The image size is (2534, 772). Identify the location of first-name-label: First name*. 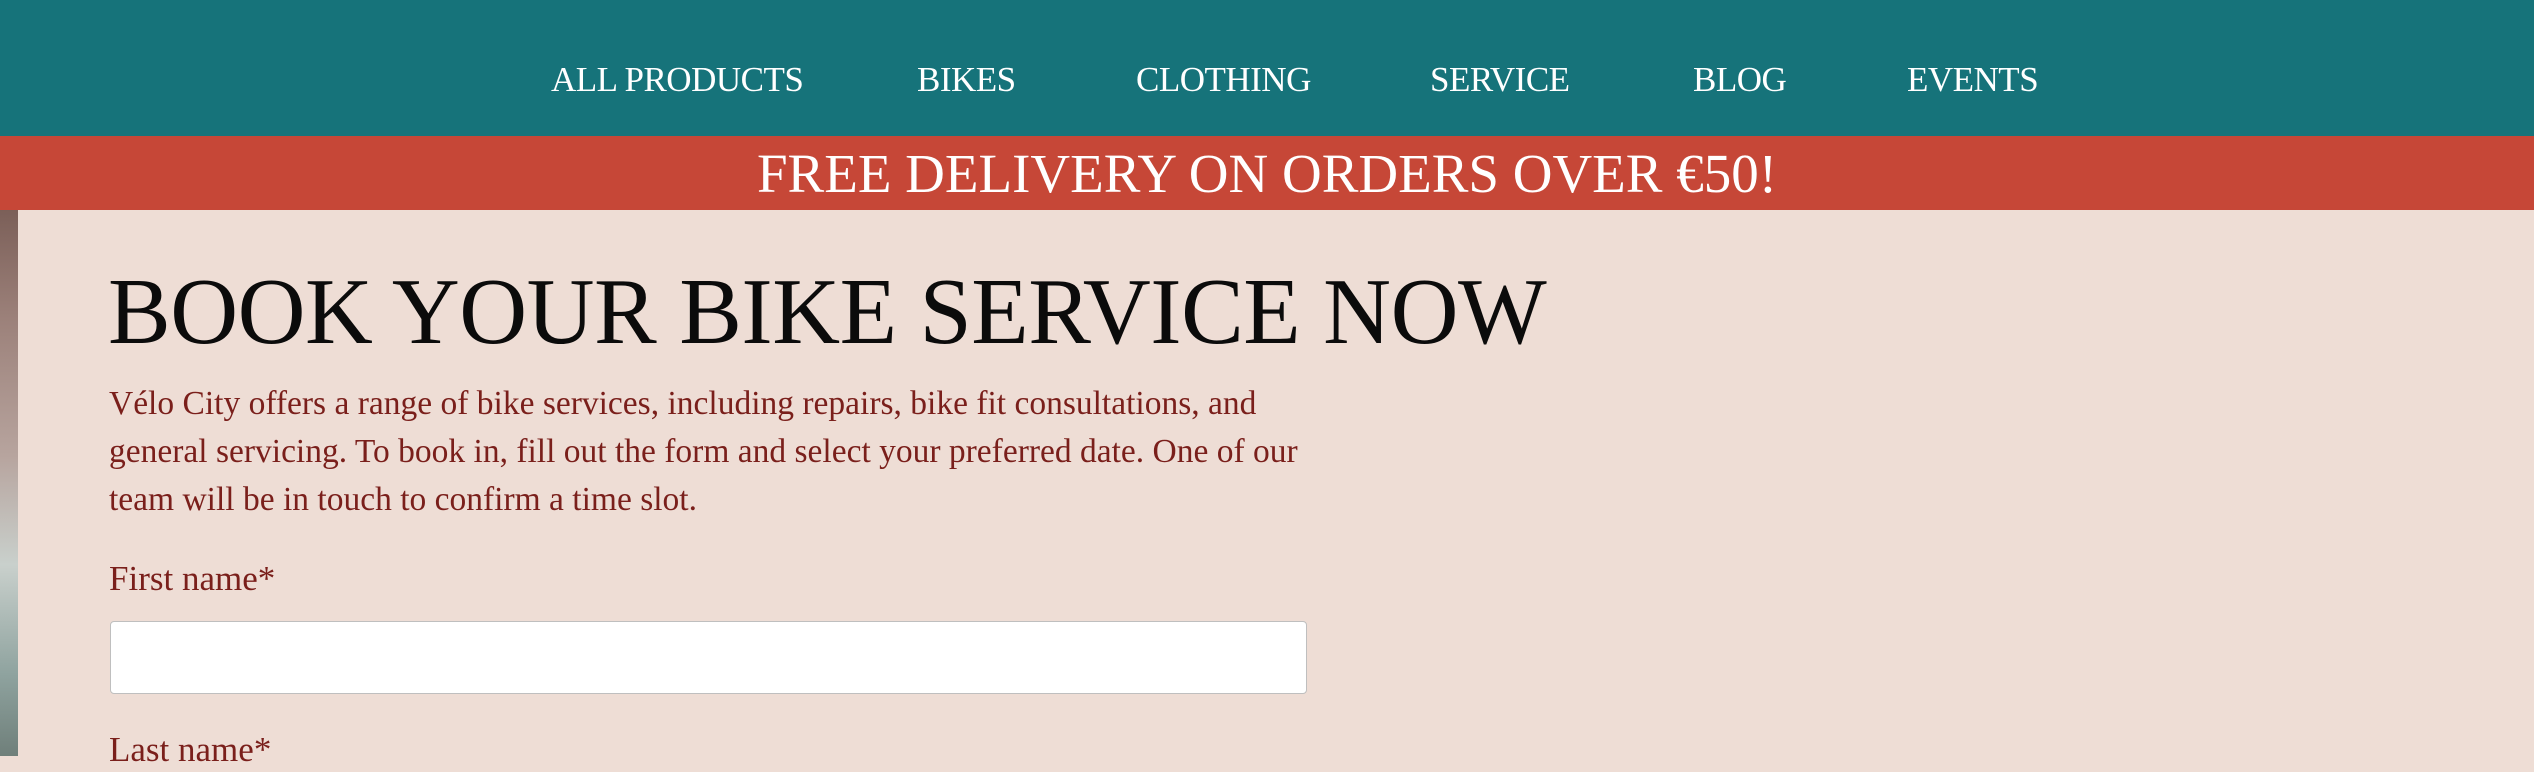
(192, 579).